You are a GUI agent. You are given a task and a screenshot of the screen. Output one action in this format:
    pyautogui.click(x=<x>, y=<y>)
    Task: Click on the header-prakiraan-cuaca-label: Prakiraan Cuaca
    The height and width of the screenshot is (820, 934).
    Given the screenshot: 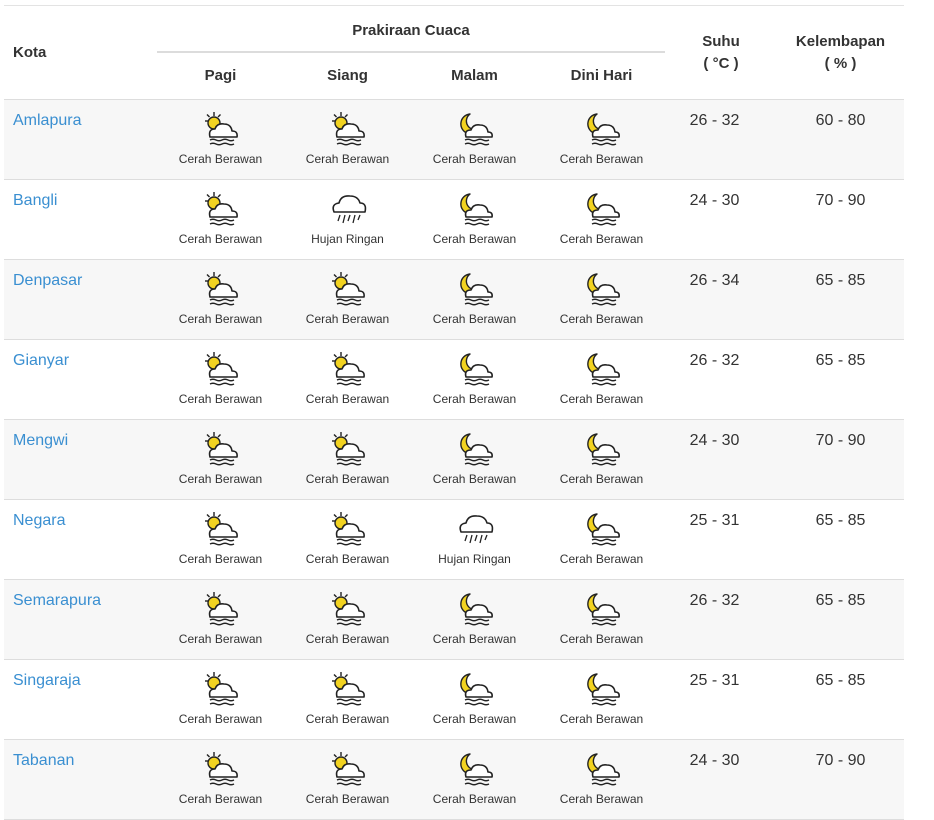 What is the action you would take?
    pyautogui.click(x=411, y=30)
    